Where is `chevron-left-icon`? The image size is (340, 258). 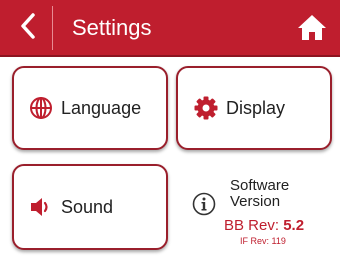 chevron-left-icon is located at coordinates (28, 28).